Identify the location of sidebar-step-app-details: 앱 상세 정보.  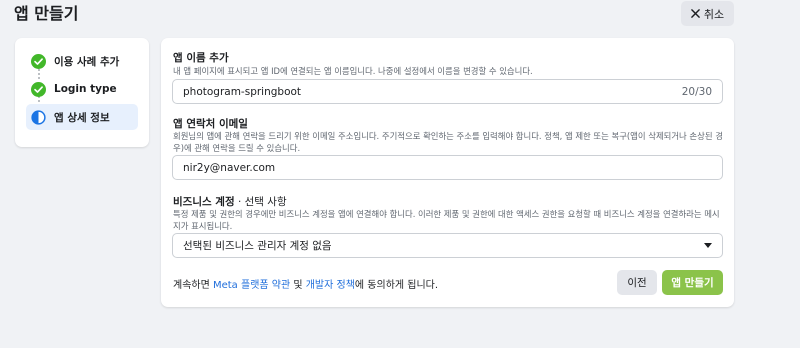
(82, 117).